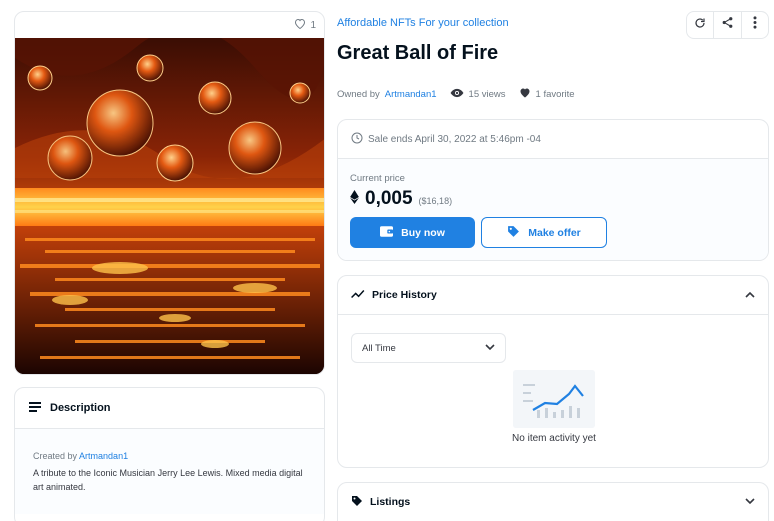  Describe the element at coordinates (454, 139) in the screenshot. I see `sale-end-text: Sale ends April 30, 2022 at 5:46pm -04` at that location.